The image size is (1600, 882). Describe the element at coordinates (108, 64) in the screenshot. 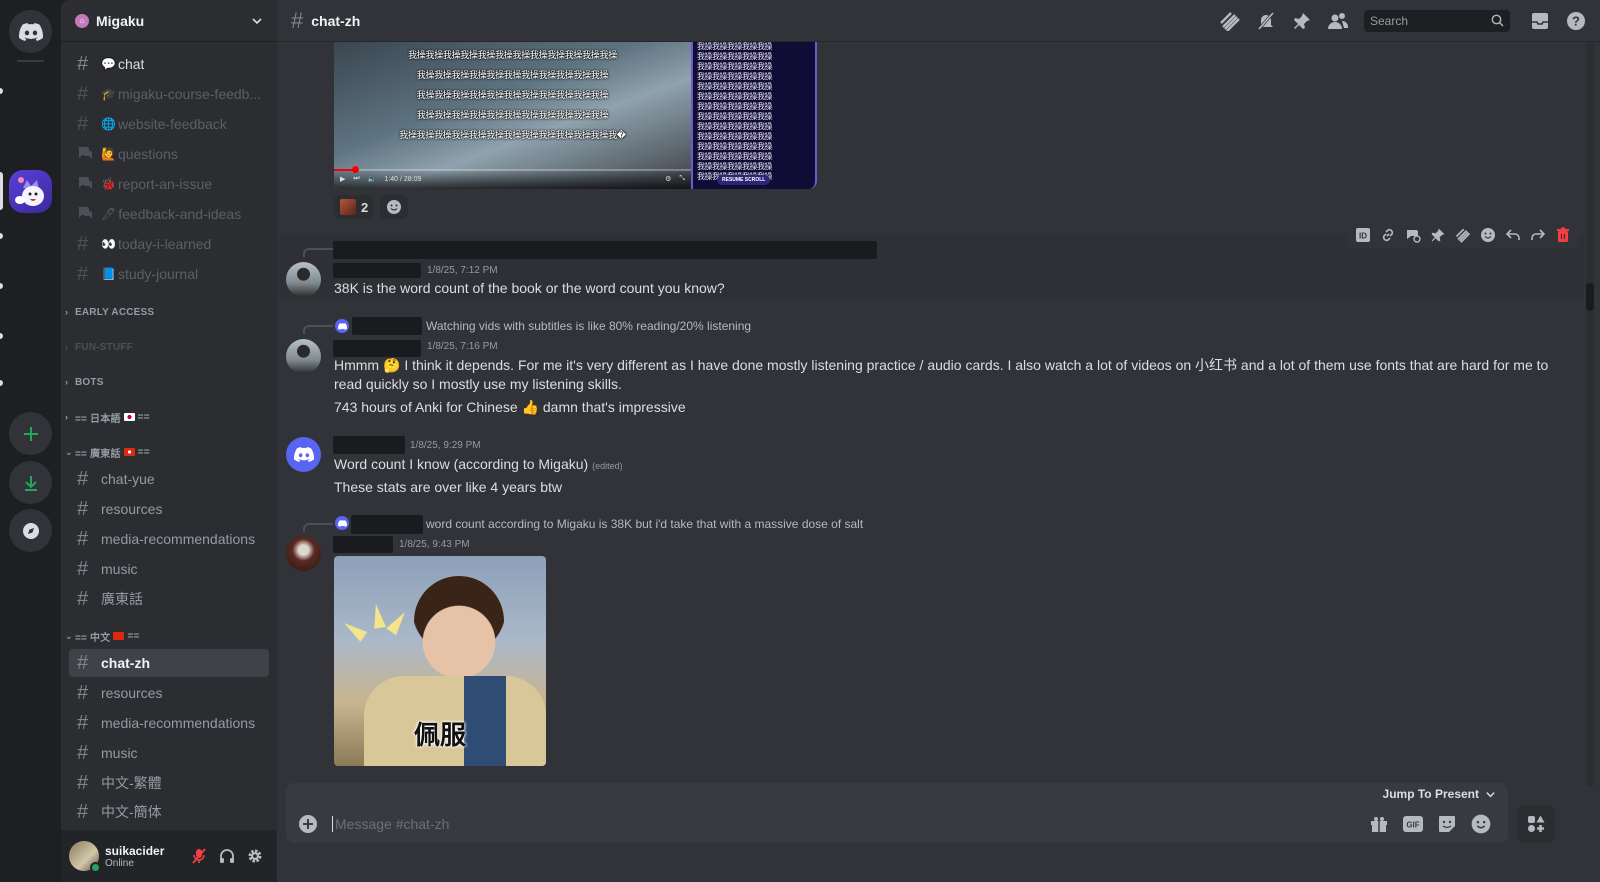

I see `speech-bubble-icon: 💬` at that location.